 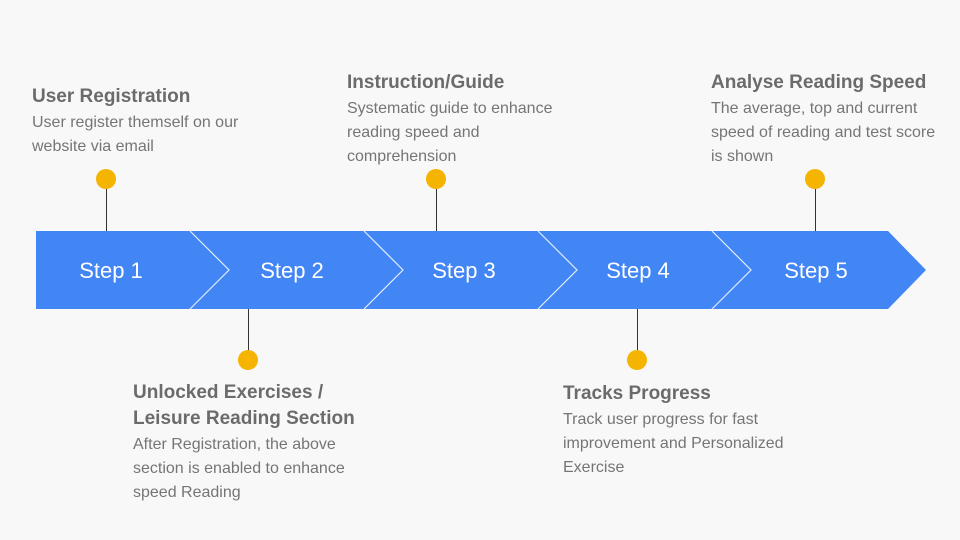 I want to click on step-1-connector, so click(x=106, y=208).